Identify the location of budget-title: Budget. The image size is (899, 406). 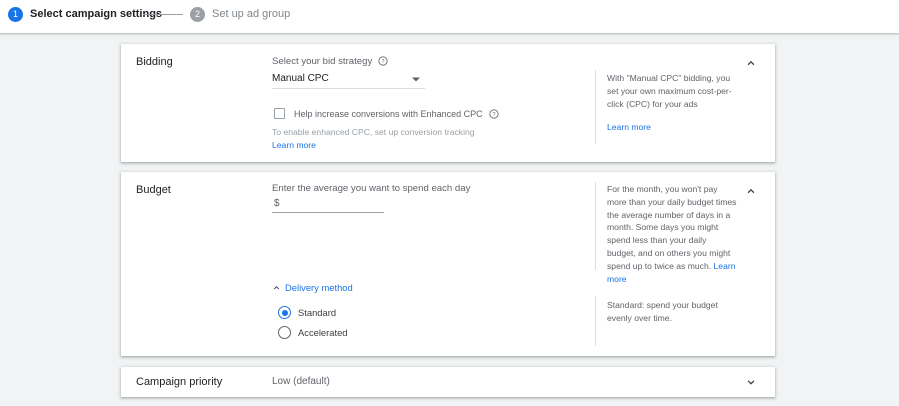
(153, 190).